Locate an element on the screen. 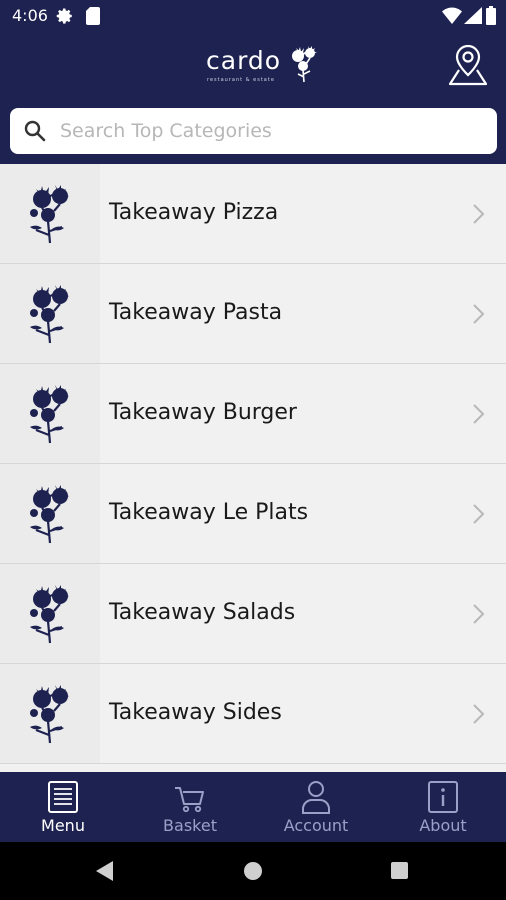 This screenshot has height=900, width=506. cardo-logo: cardo restaurant & estate is located at coordinates (266, 66).